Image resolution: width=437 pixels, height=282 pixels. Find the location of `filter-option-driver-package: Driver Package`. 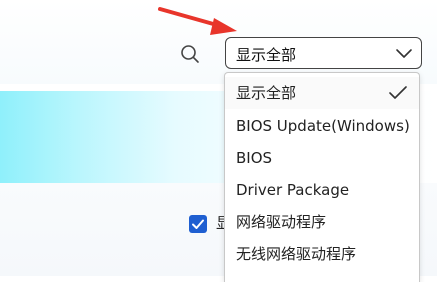

filter-option-driver-package: Driver Package is located at coordinates (322, 190).